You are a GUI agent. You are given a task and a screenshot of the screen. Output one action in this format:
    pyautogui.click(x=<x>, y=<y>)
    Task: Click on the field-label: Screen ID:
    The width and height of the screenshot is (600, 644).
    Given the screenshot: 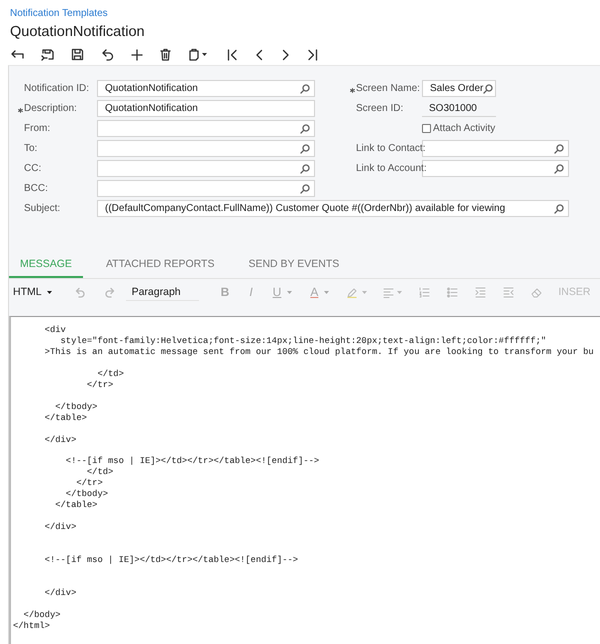 What is the action you would take?
    pyautogui.click(x=380, y=108)
    